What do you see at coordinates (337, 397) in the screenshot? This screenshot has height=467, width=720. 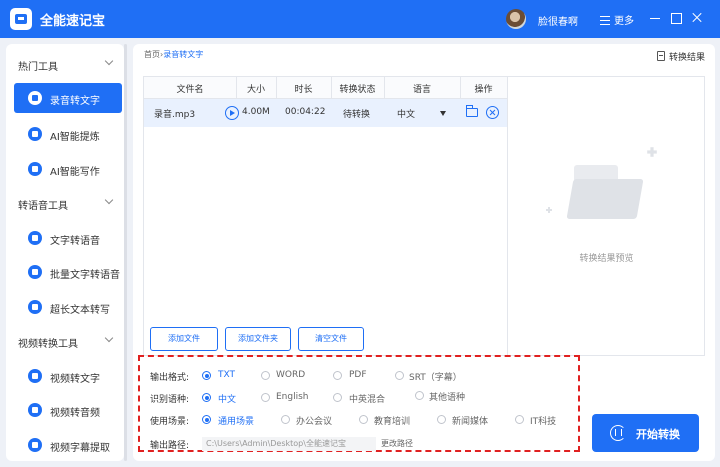 I see `language-mixed-radio` at bounding box center [337, 397].